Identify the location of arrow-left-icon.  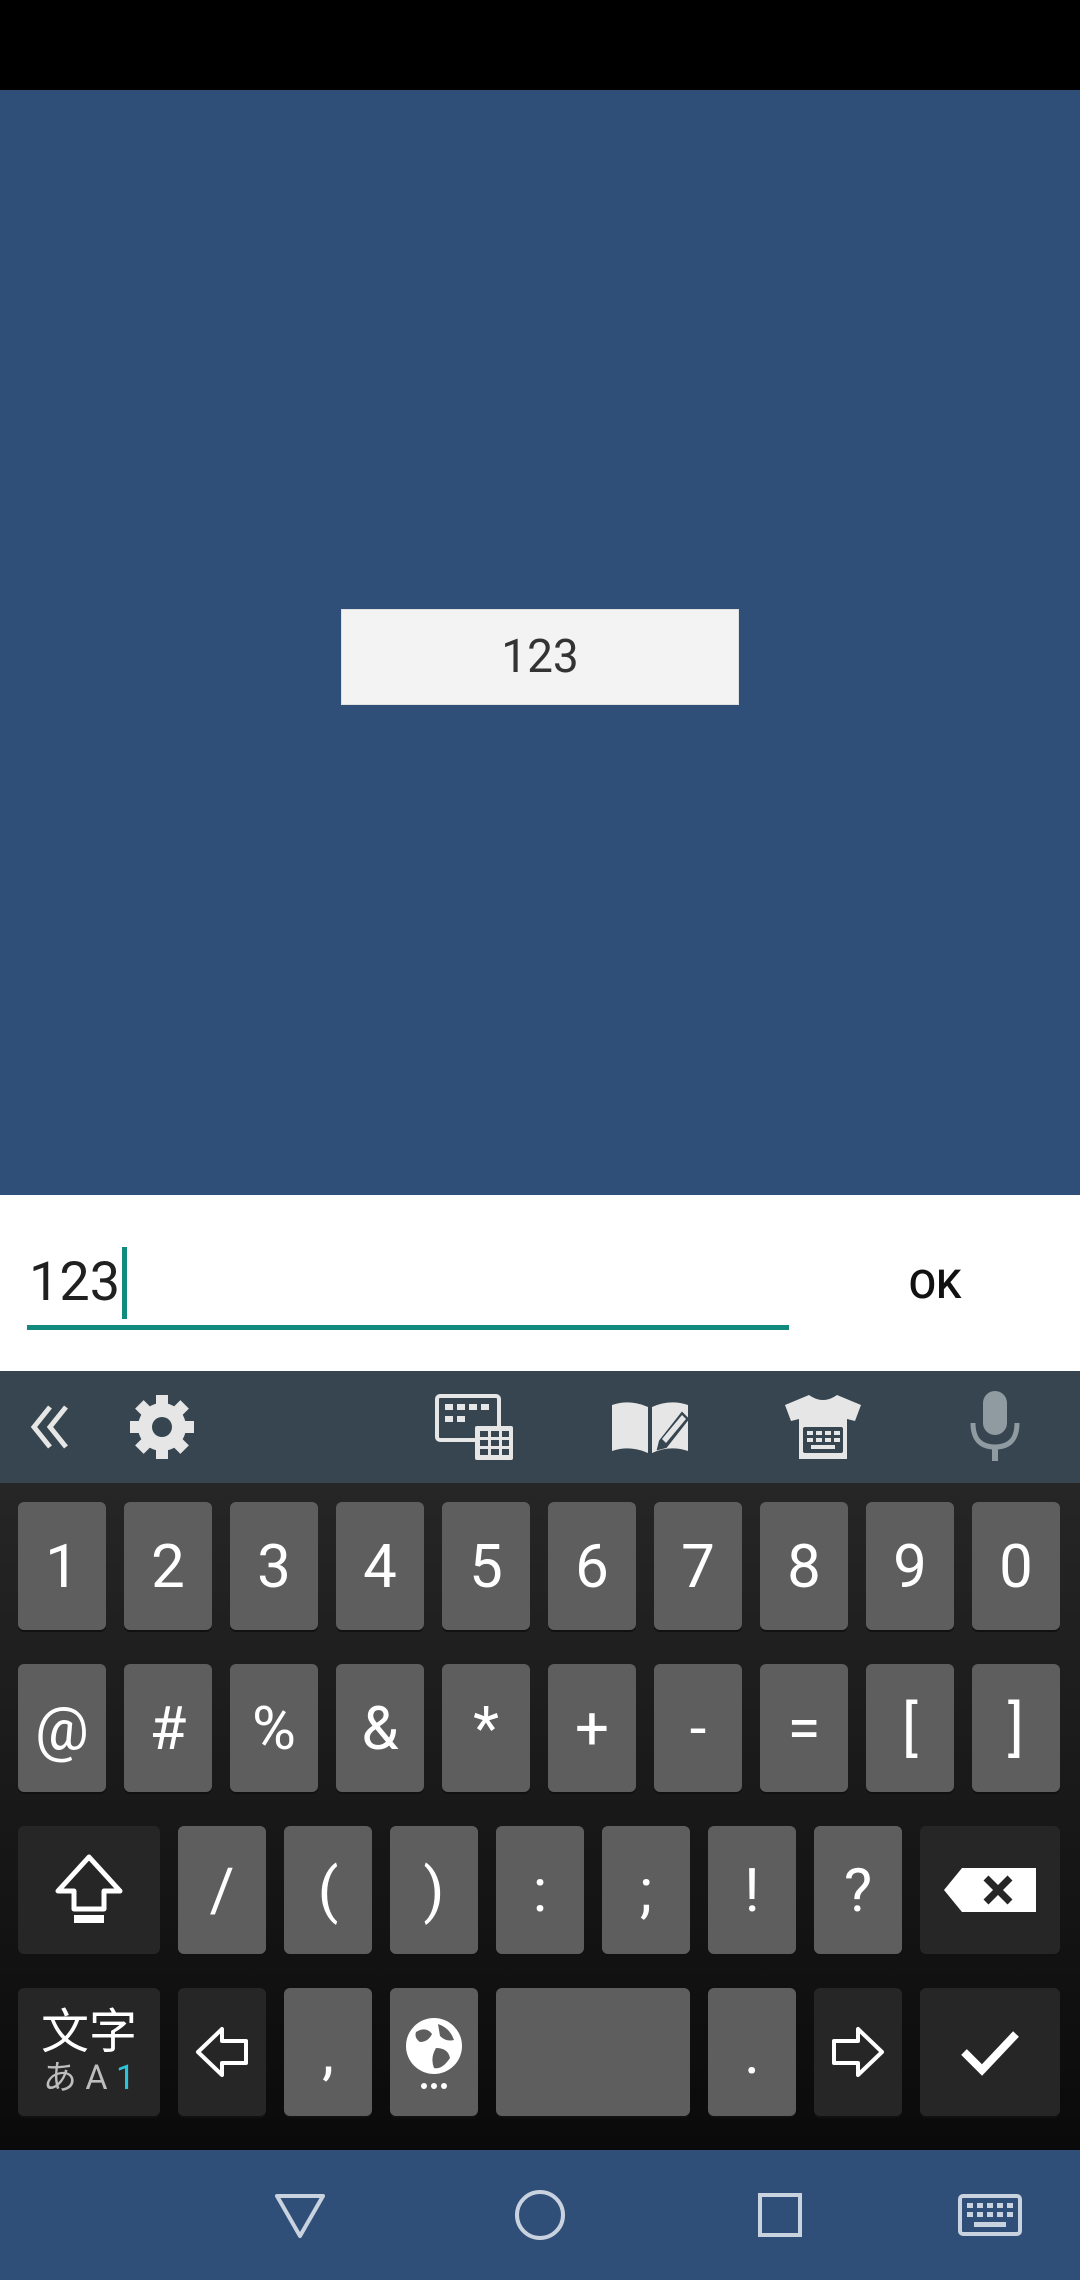
(222, 2052).